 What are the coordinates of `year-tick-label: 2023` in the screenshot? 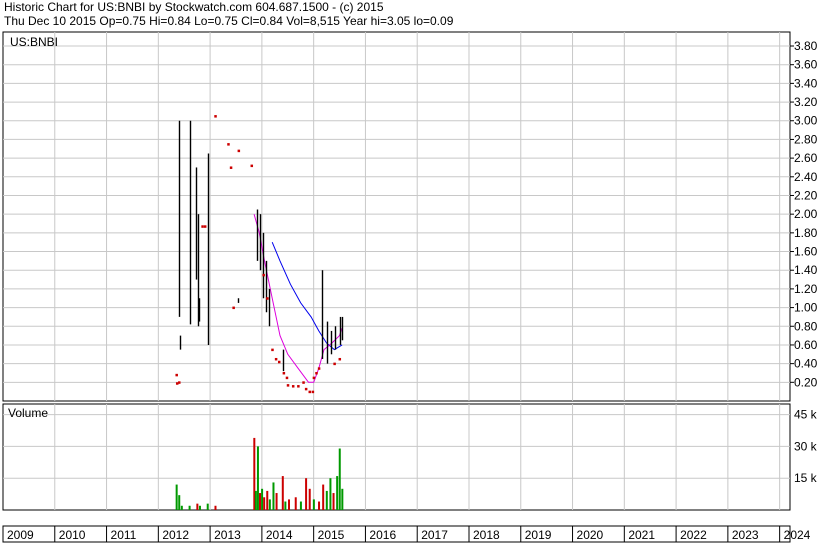 It's located at (745, 535).